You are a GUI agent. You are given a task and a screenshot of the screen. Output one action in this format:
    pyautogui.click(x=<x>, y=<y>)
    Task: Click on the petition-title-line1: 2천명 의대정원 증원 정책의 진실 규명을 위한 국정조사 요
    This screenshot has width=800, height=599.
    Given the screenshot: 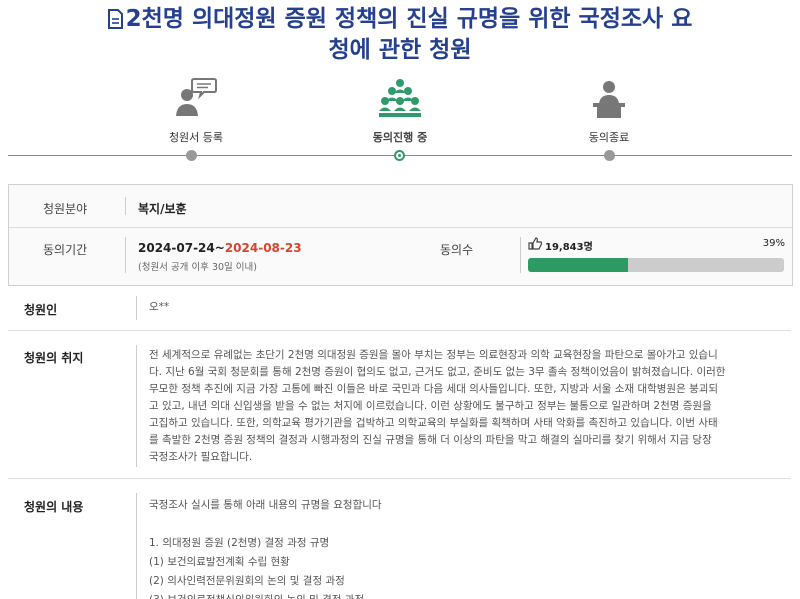 What is the action you would take?
    pyautogui.click(x=400, y=19)
    